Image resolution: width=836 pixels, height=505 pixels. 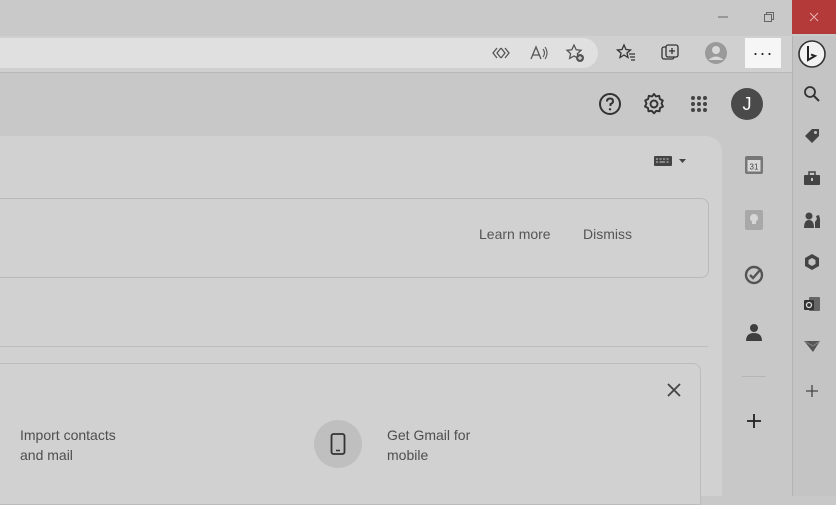 I want to click on collections-icon, so click(x=670, y=52).